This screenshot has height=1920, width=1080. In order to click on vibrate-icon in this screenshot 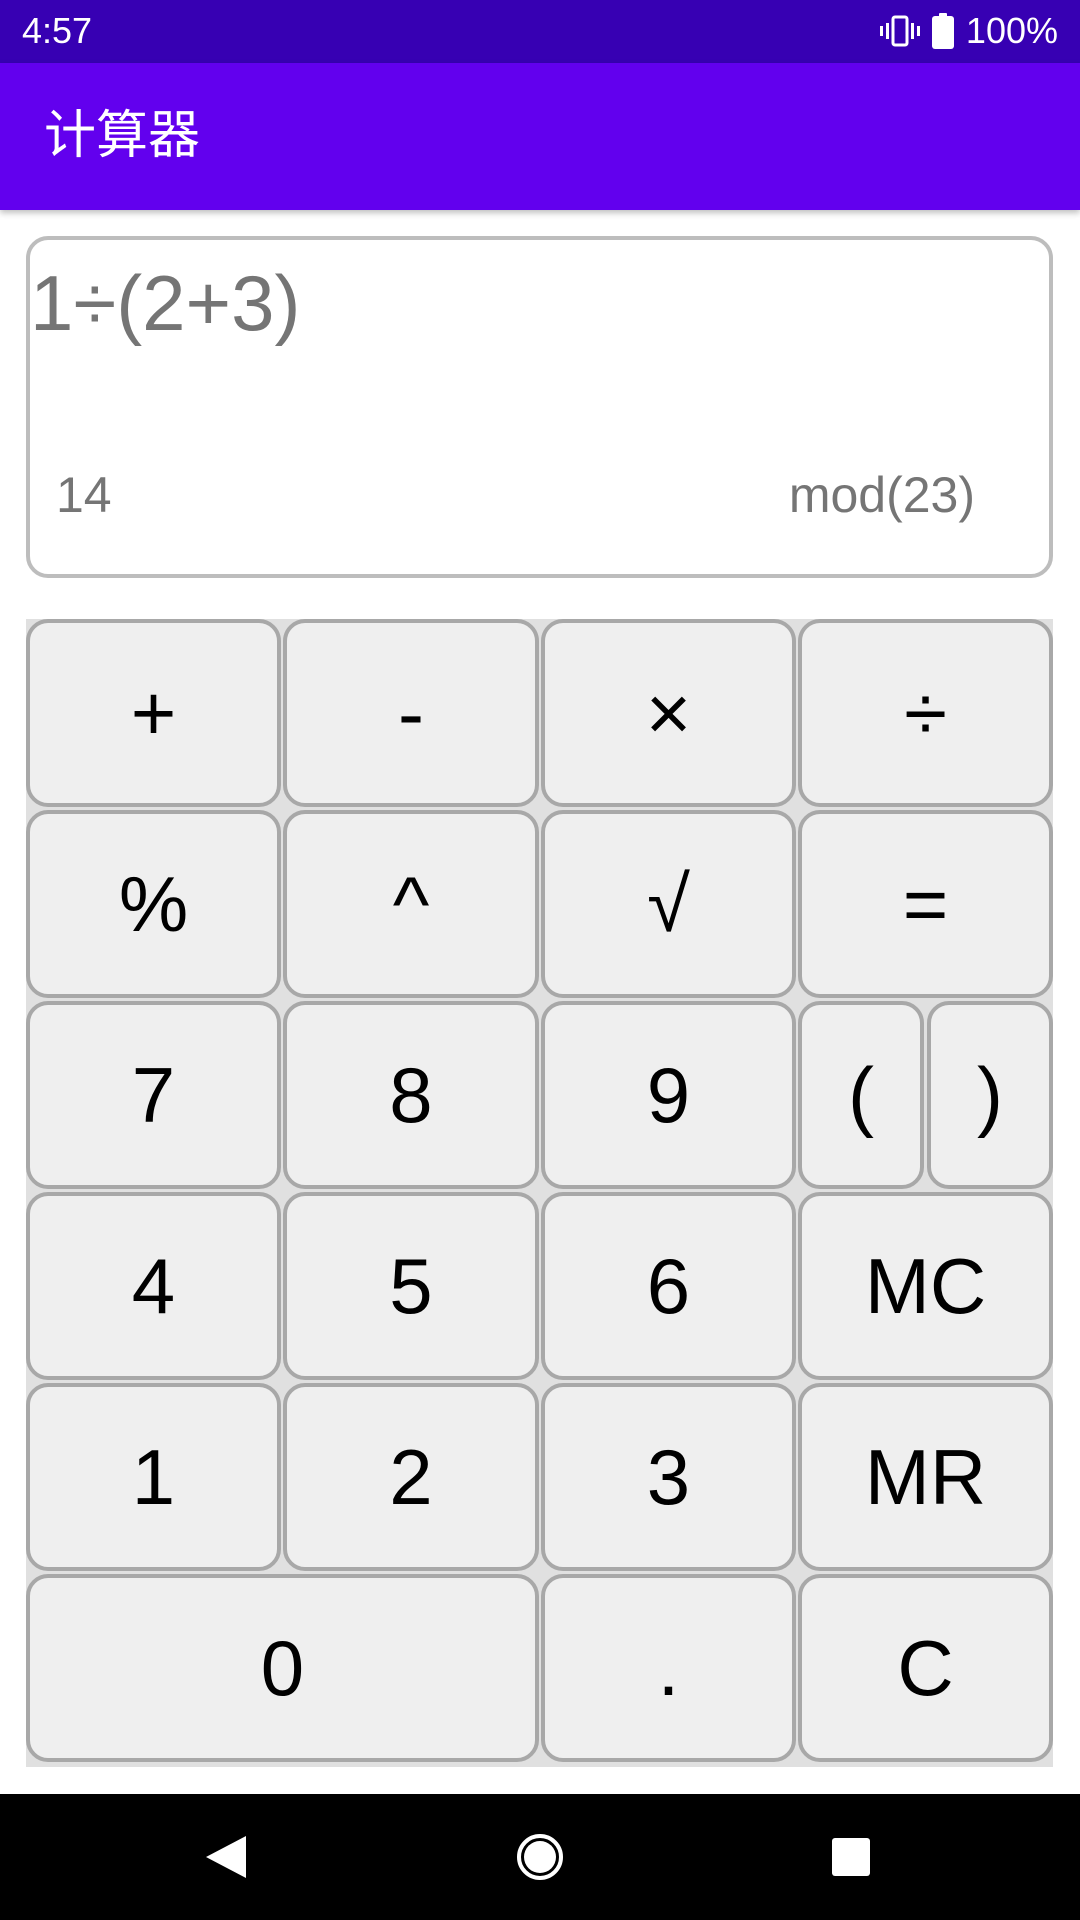, I will do `click(899, 31)`.